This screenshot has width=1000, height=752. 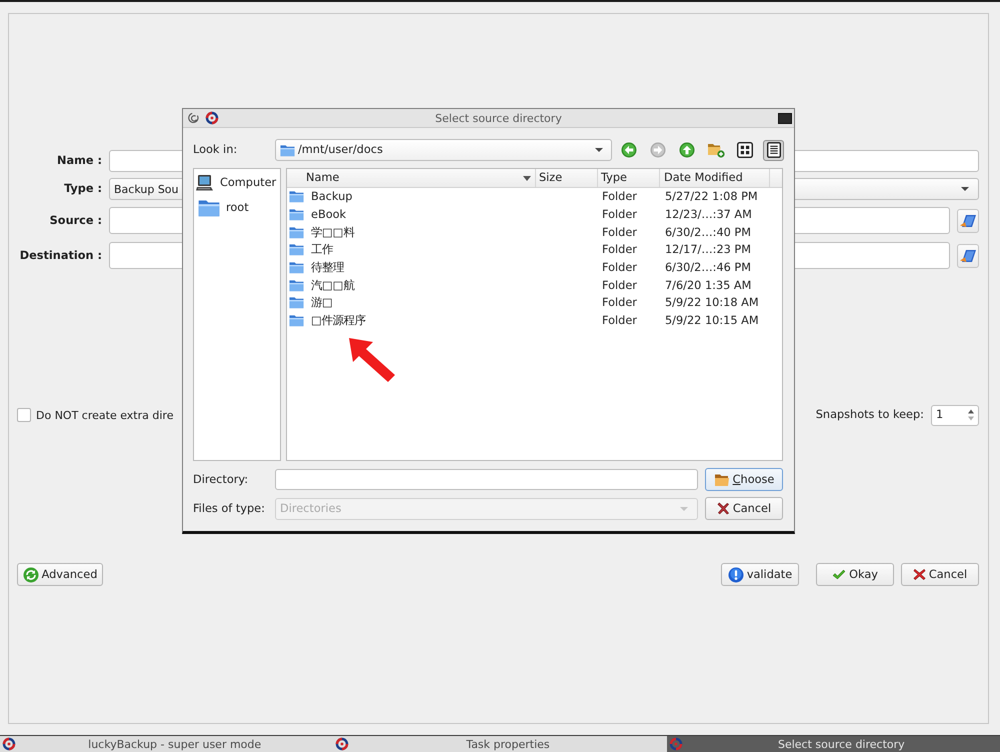 I want to click on file-name: 游□, so click(x=322, y=303).